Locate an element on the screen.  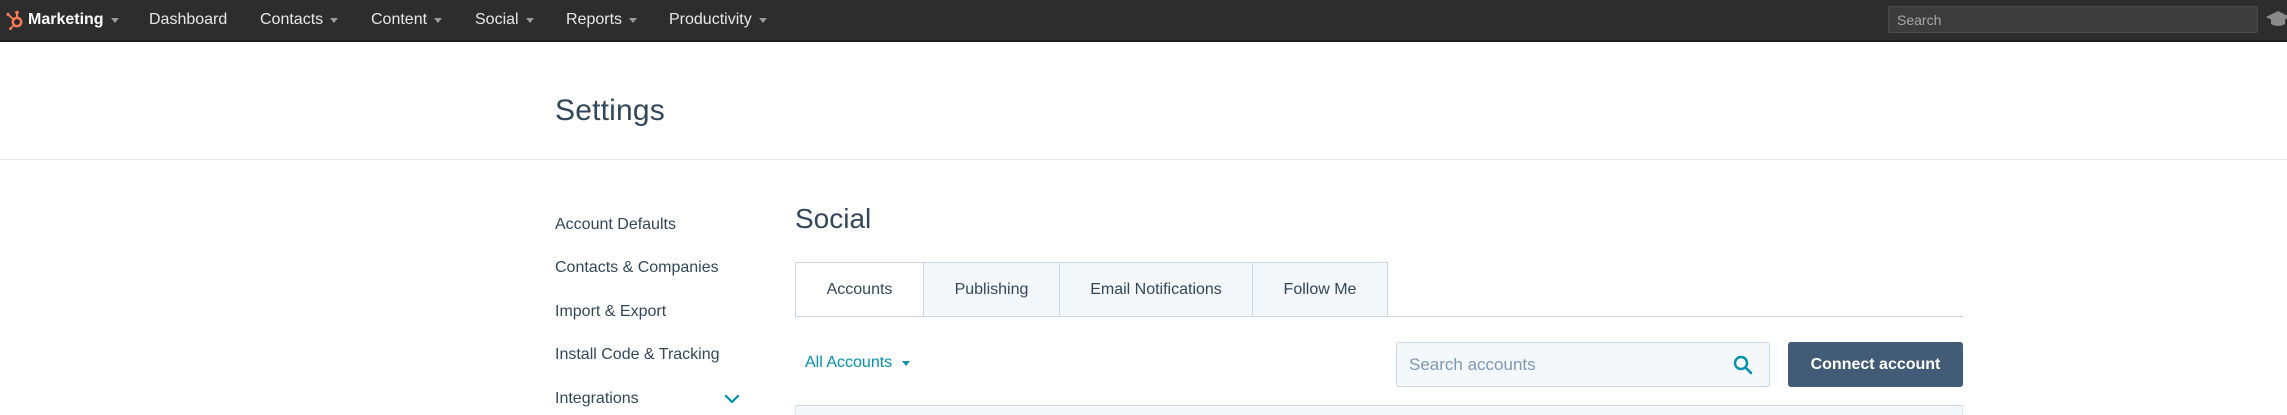
sidebar-item-contacts-companies: Contacts & Companies is located at coordinates (637, 268).